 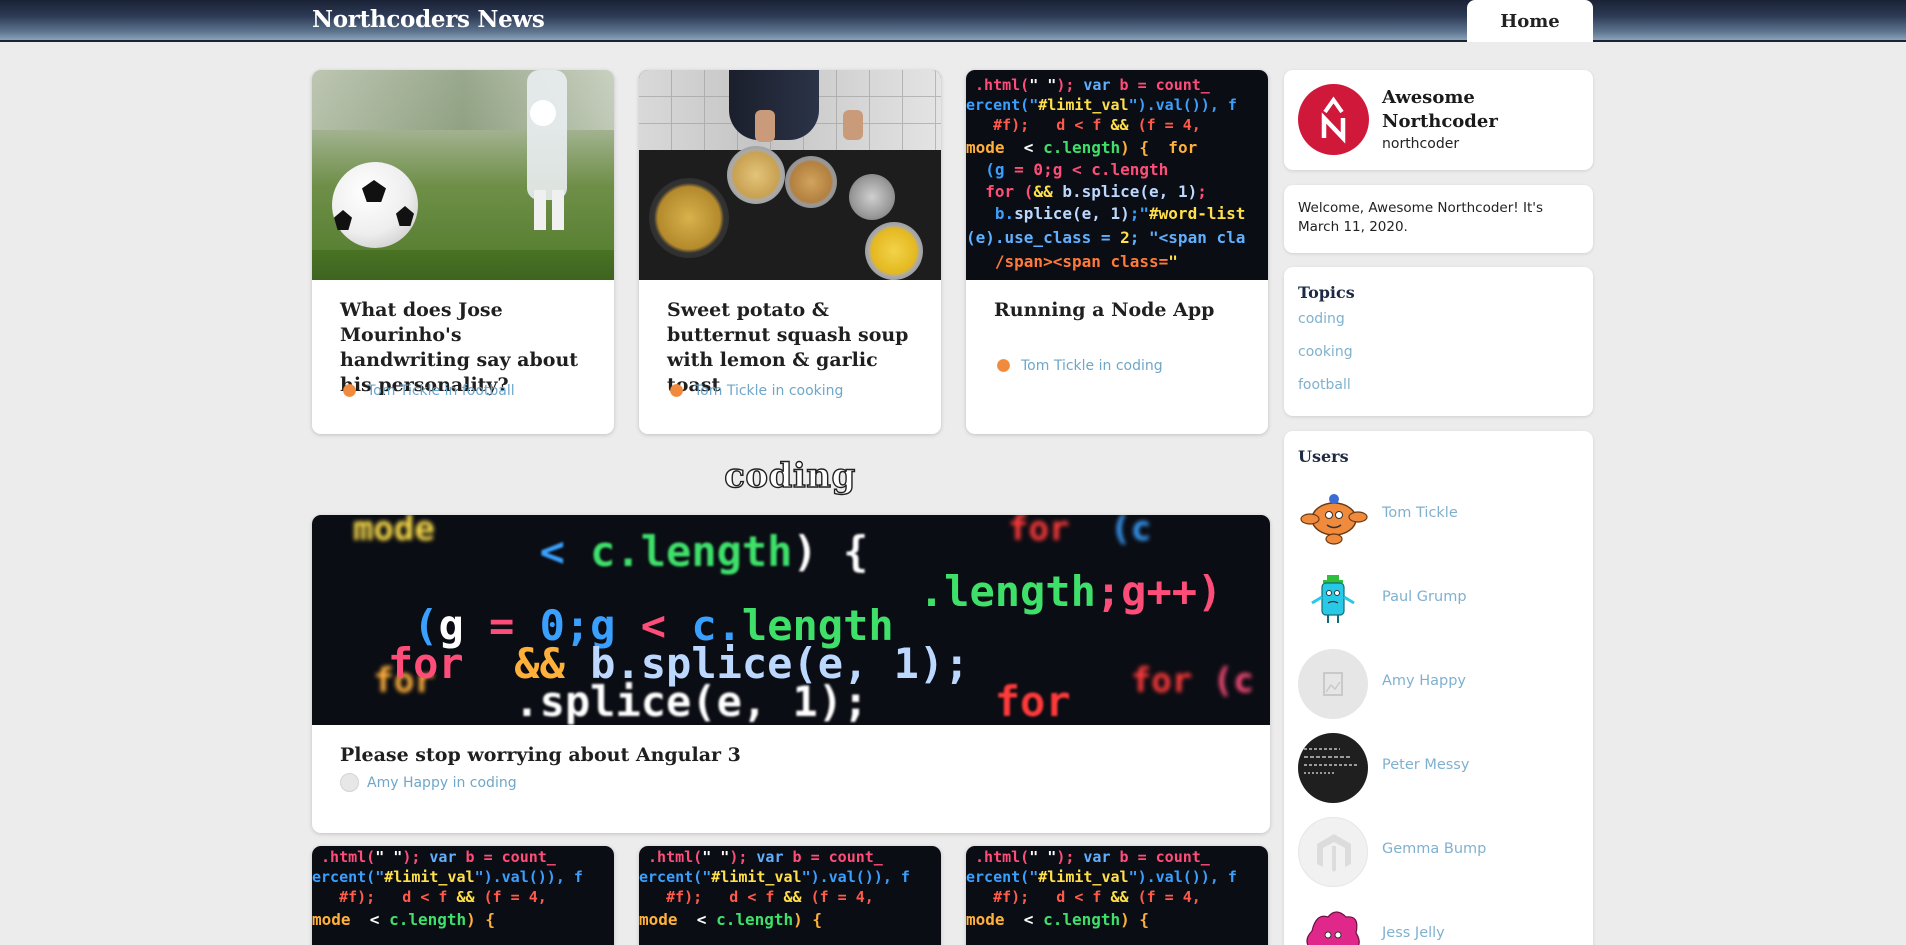 What do you see at coordinates (407, 783) in the screenshot?
I see `article-author: Amy Happy` at bounding box center [407, 783].